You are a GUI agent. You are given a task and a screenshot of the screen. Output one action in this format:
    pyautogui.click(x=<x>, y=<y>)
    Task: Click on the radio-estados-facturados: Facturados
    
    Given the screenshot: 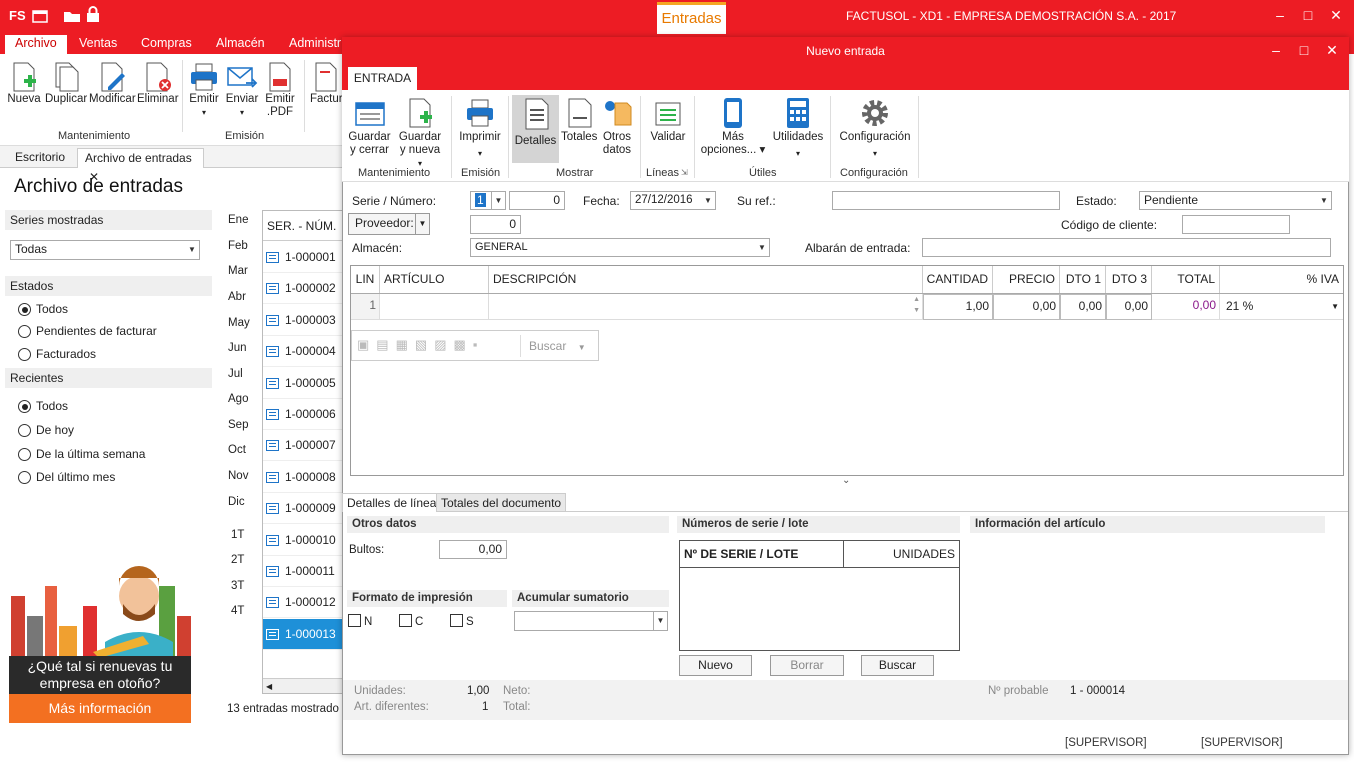 What is the action you would take?
    pyautogui.click(x=57, y=354)
    